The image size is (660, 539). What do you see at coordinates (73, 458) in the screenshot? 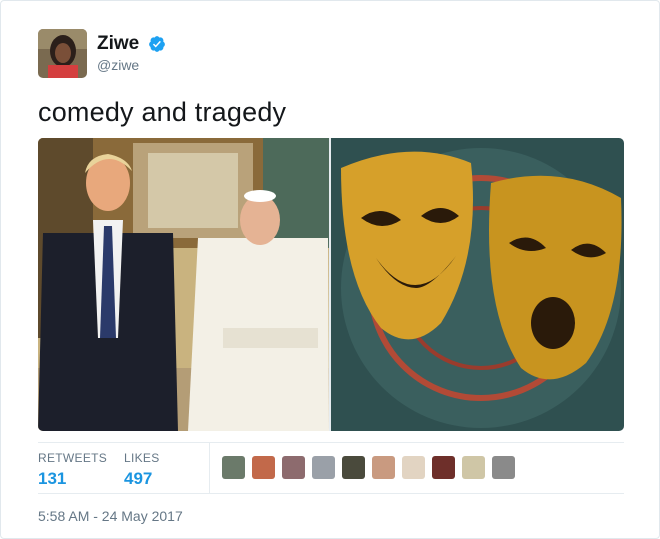
I see `retweets-label: RETWEETS` at bounding box center [73, 458].